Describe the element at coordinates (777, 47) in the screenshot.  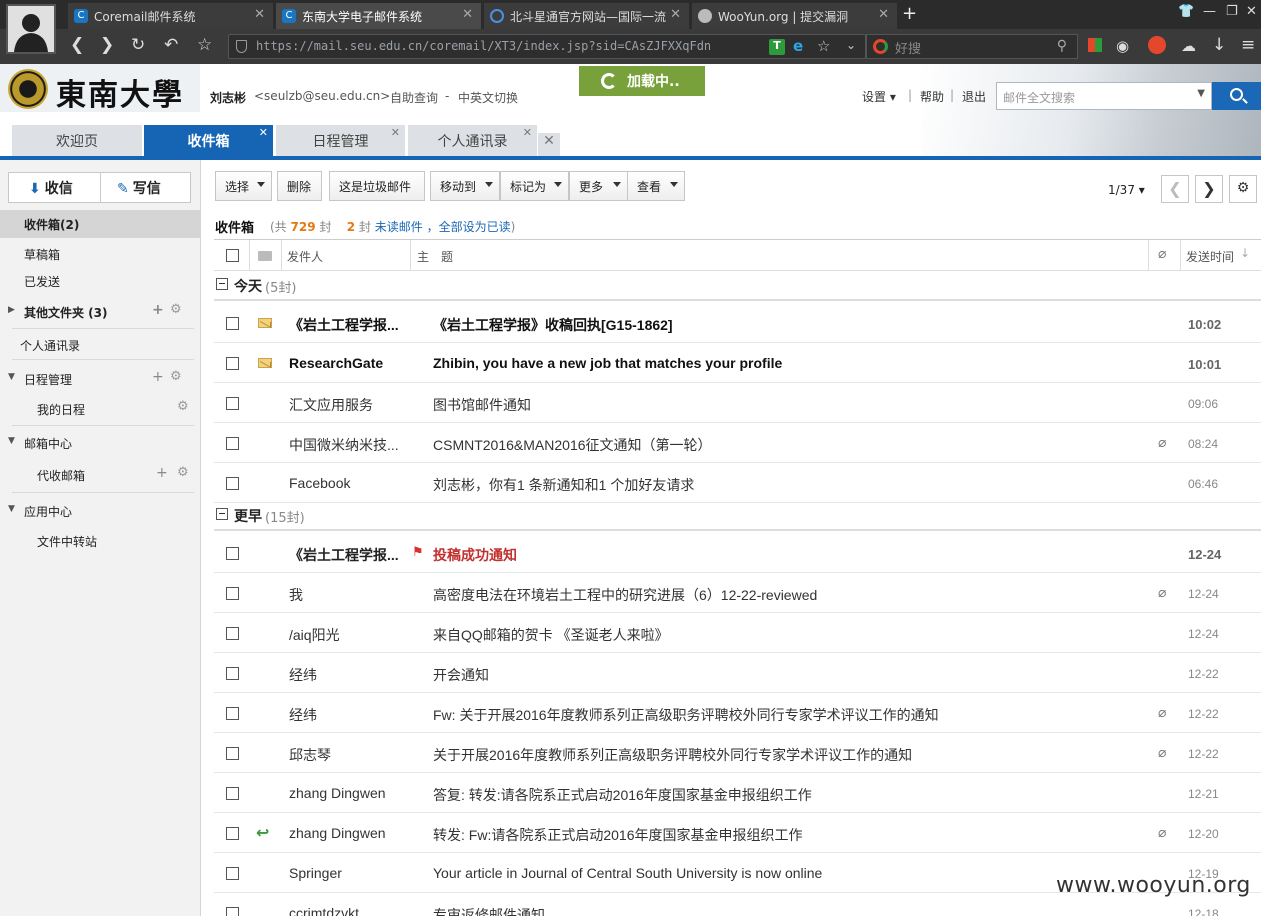
I see `extension-t-icon: T` at that location.